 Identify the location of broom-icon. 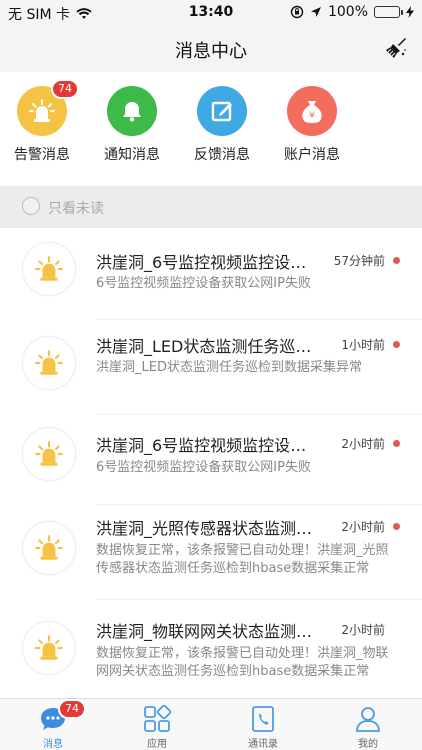
(396, 48).